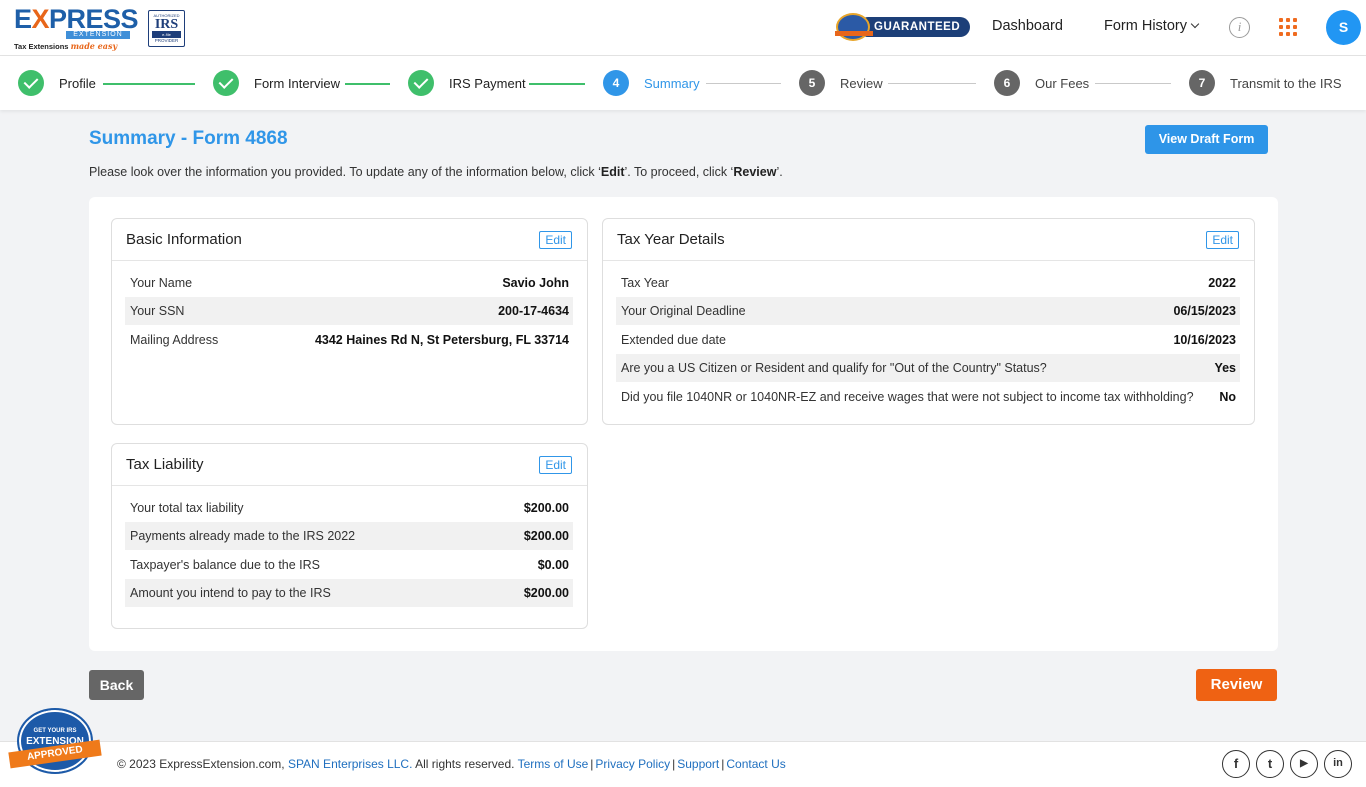  Describe the element at coordinates (188, 138) in the screenshot. I see `page-title: Summary - Form 4868` at that location.